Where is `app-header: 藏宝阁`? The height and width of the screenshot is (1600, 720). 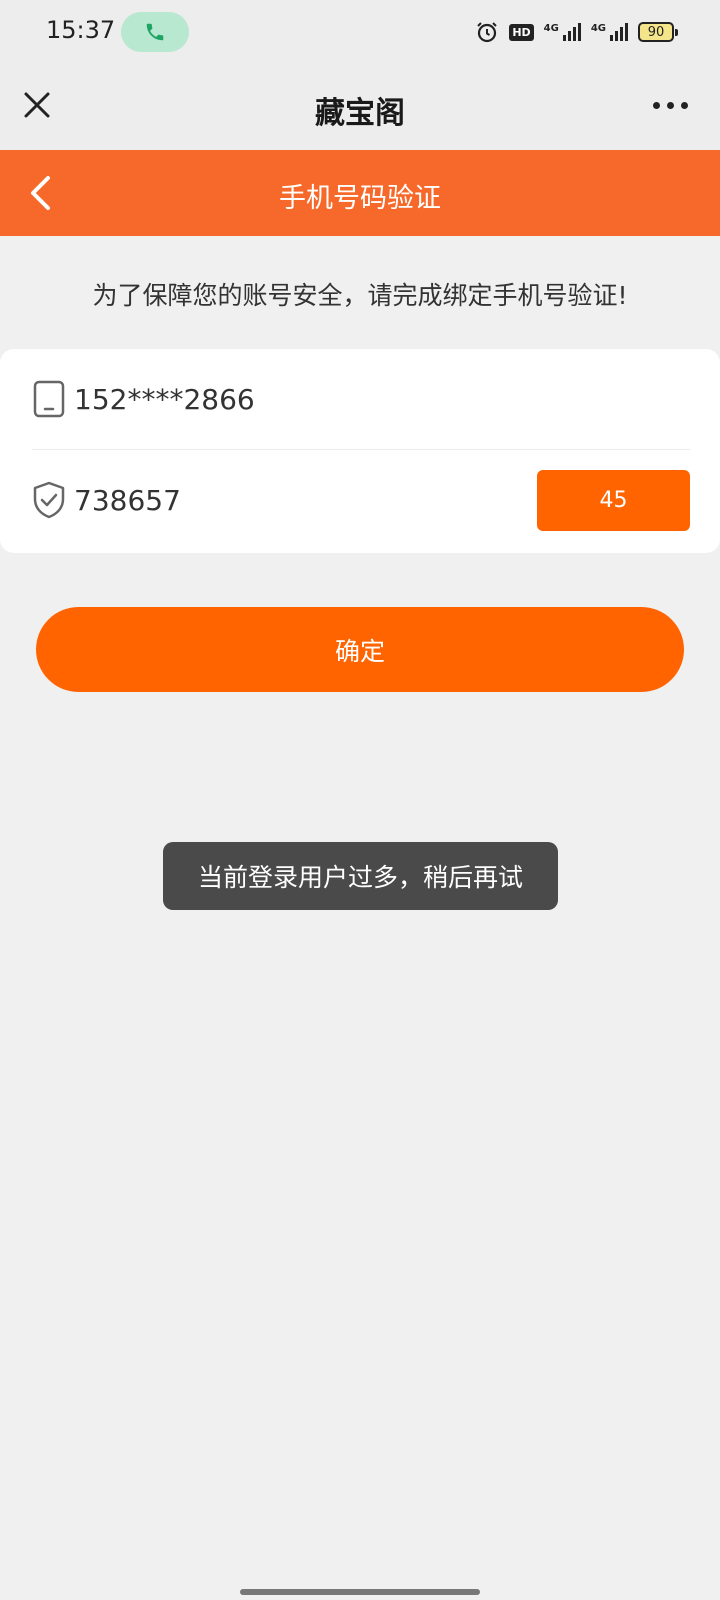 app-header: 藏宝阁 is located at coordinates (360, 107).